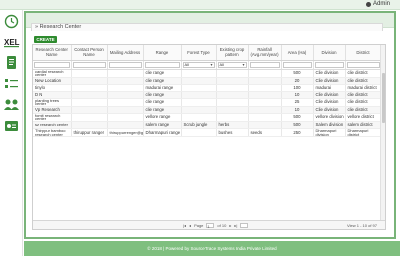 The height and width of the screenshot is (256, 400). I want to click on xel-logo-icon: XEL, so click(11, 41).